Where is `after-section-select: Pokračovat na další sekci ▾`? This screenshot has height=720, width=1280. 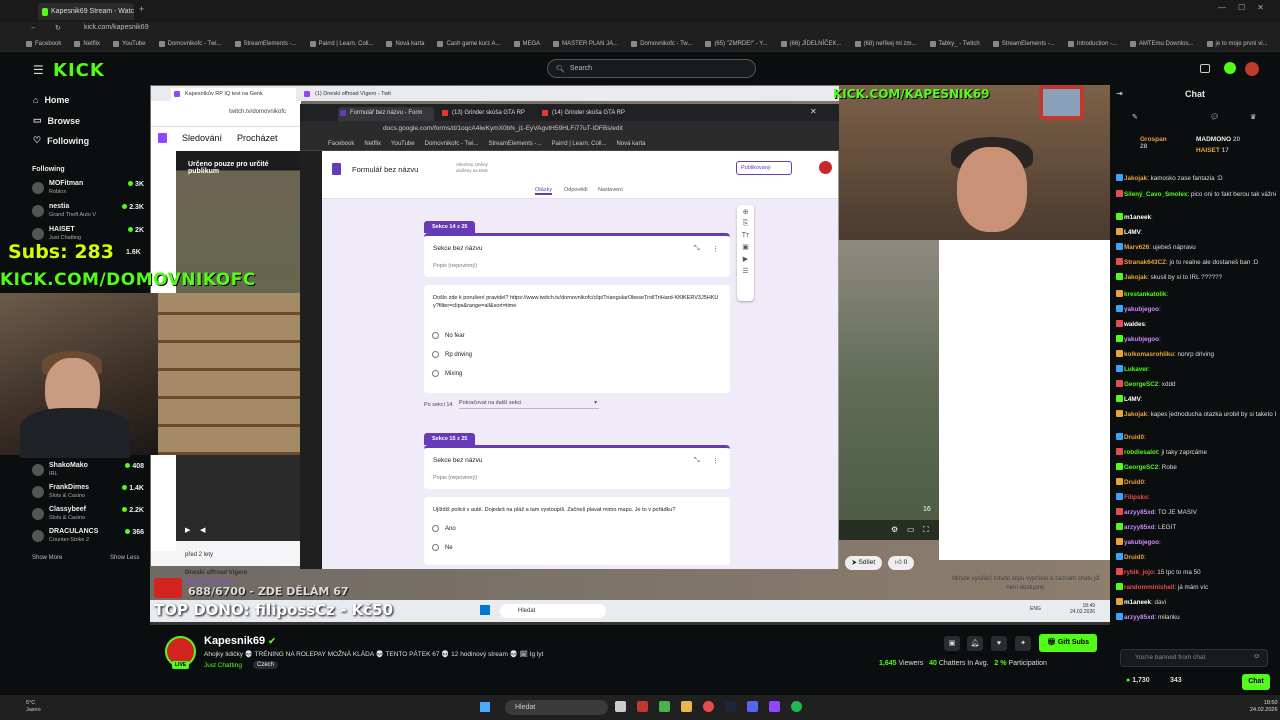
after-section-select: Pokračovat na další sekci ▾ is located at coordinates (529, 404).